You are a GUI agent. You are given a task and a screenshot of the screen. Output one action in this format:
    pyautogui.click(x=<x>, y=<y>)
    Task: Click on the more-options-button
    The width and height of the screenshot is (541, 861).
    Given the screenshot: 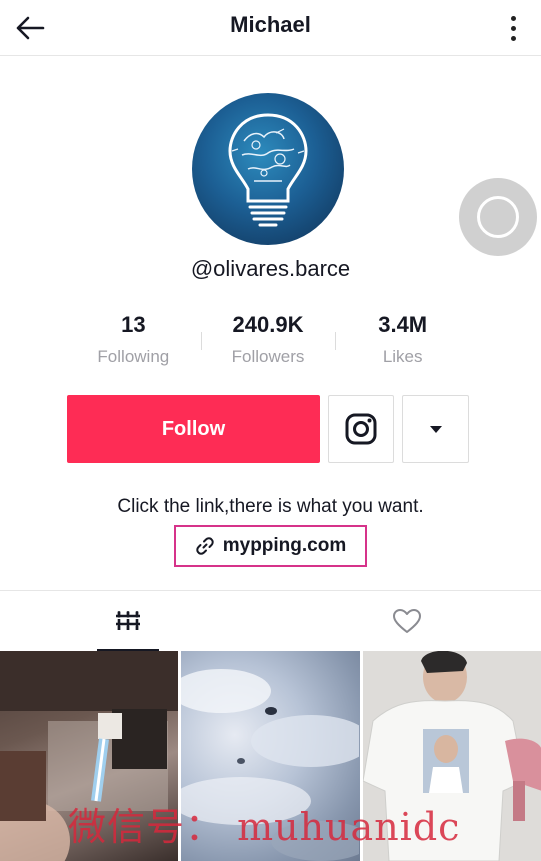 What is the action you would take?
    pyautogui.click(x=513, y=28)
    